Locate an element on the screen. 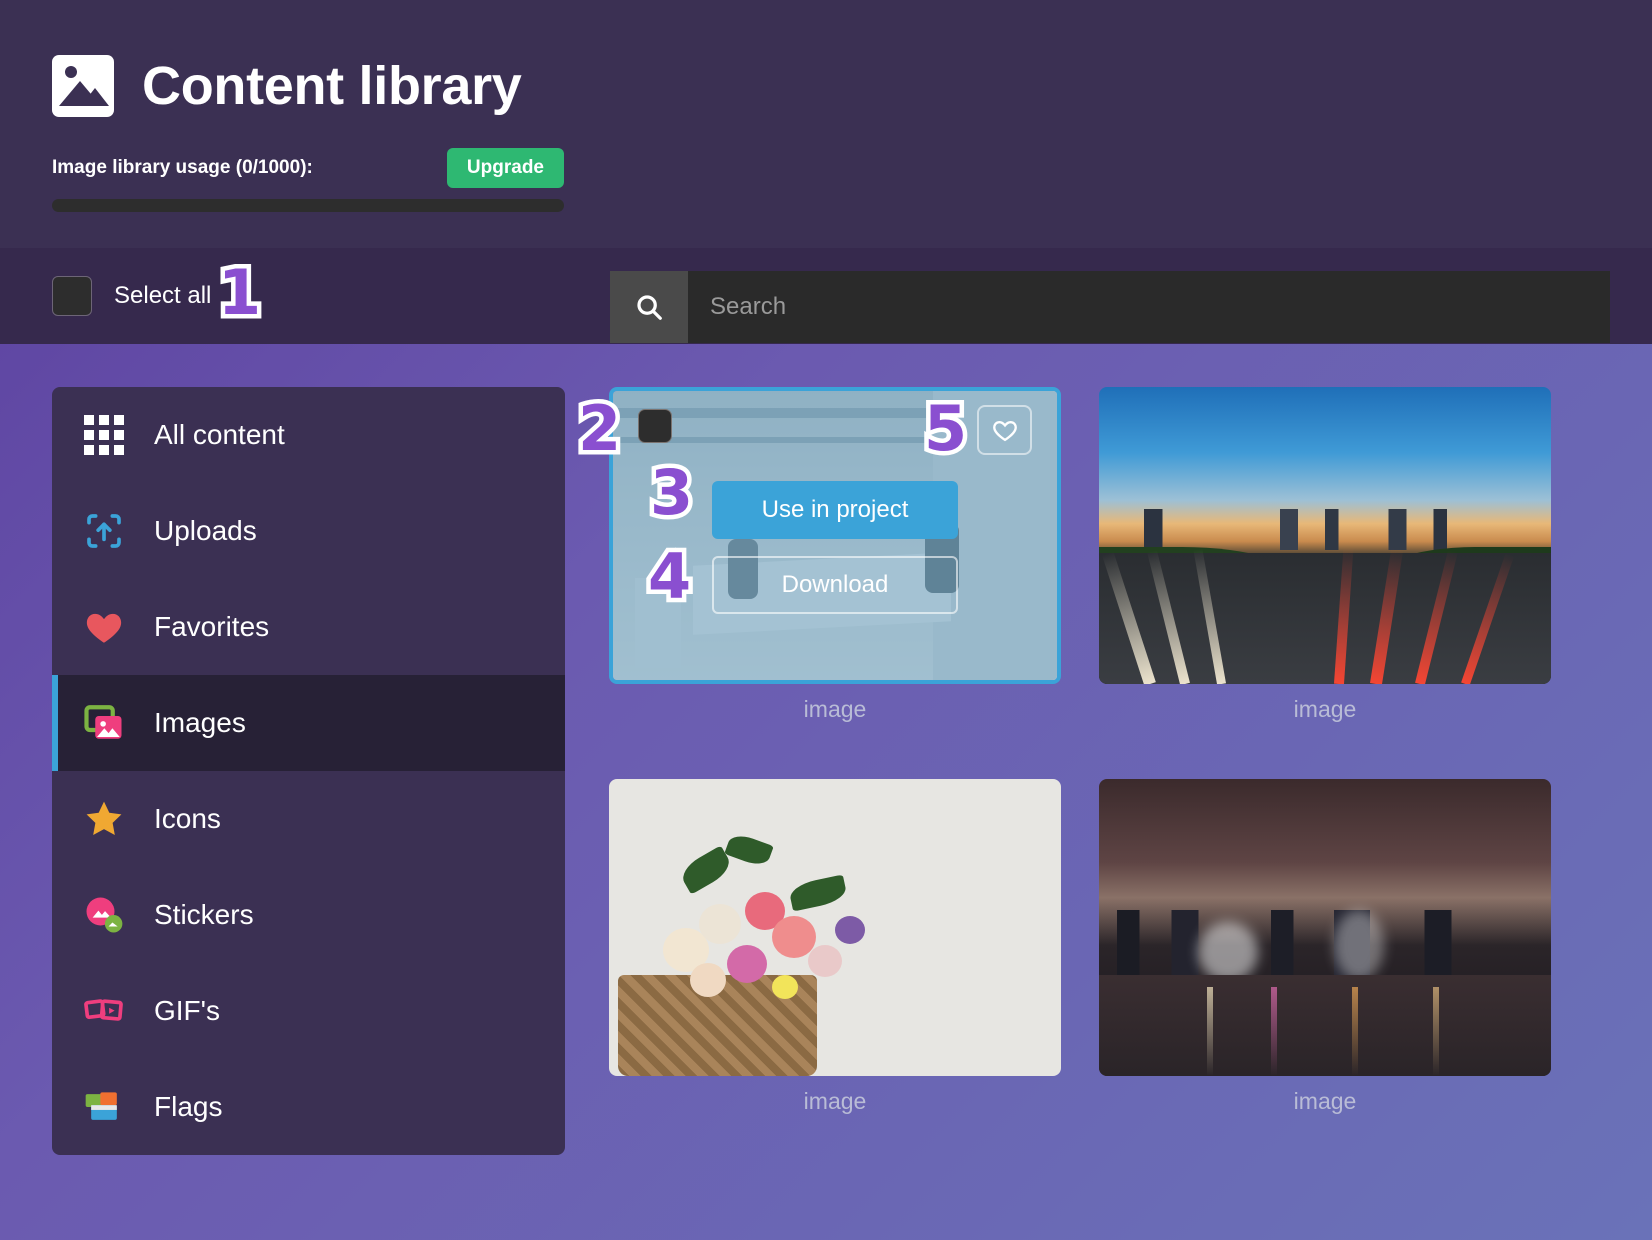  search-input is located at coordinates (1149, 307).